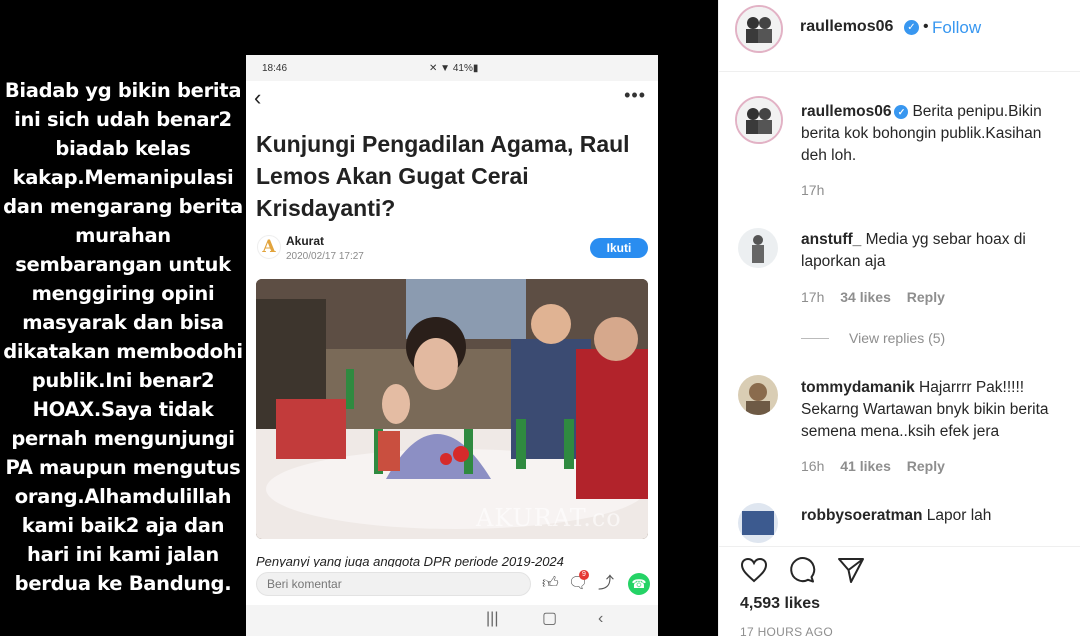 This screenshot has height=636, width=1080. I want to click on home-icon: ▢, so click(550, 618).